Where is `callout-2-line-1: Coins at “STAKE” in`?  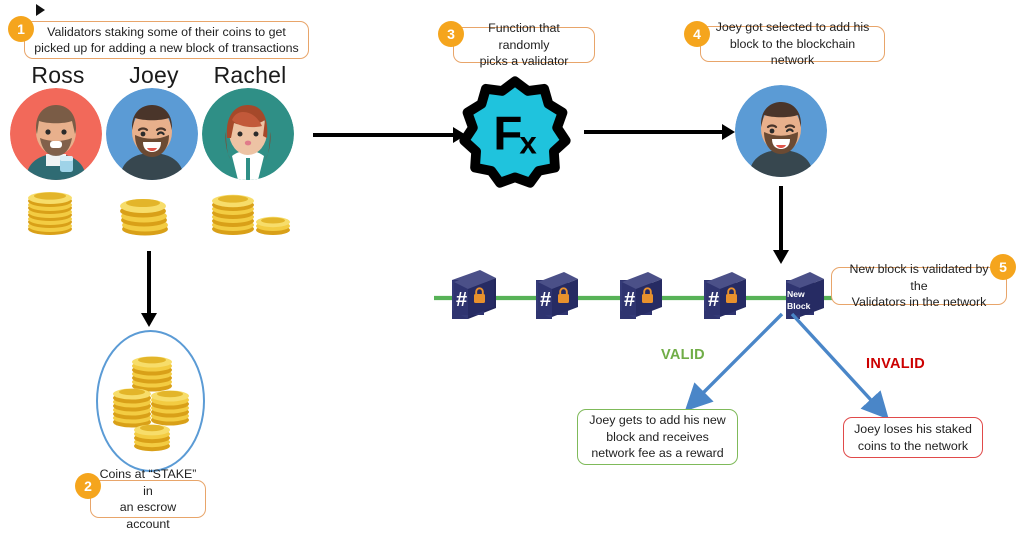 callout-2-line-1: Coins at “STAKE” in is located at coordinates (148, 482).